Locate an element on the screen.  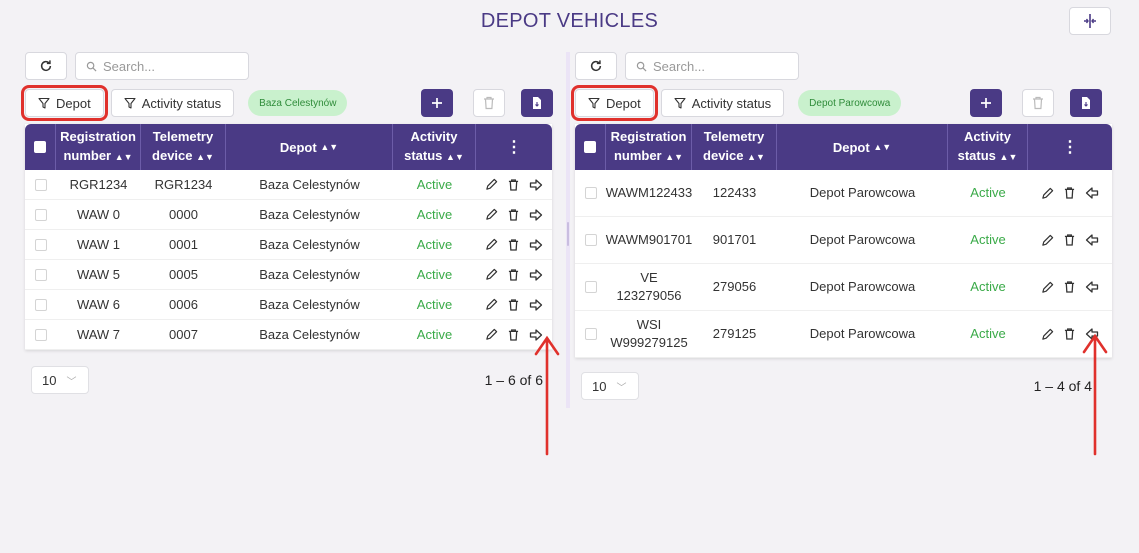
plus-icon is located at coordinates (986, 103).